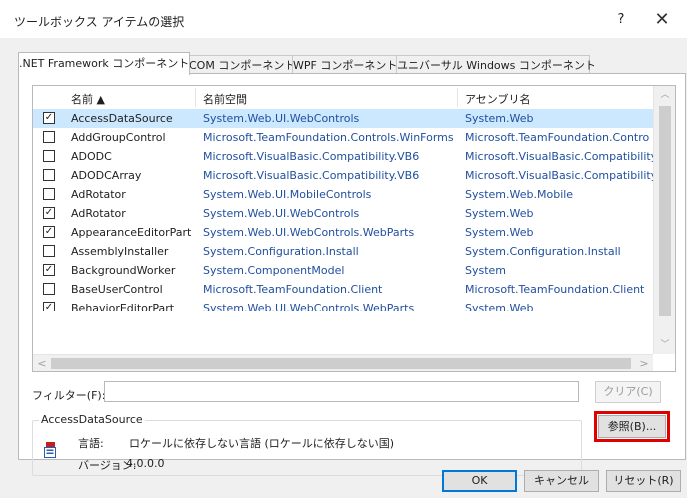 Image resolution: width=687 pixels, height=498 pixels. What do you see at coordinates (497, 99) in the screenshot?
I see `column-header-assembly: アセンブリ名` at bounding box center [497, 99].